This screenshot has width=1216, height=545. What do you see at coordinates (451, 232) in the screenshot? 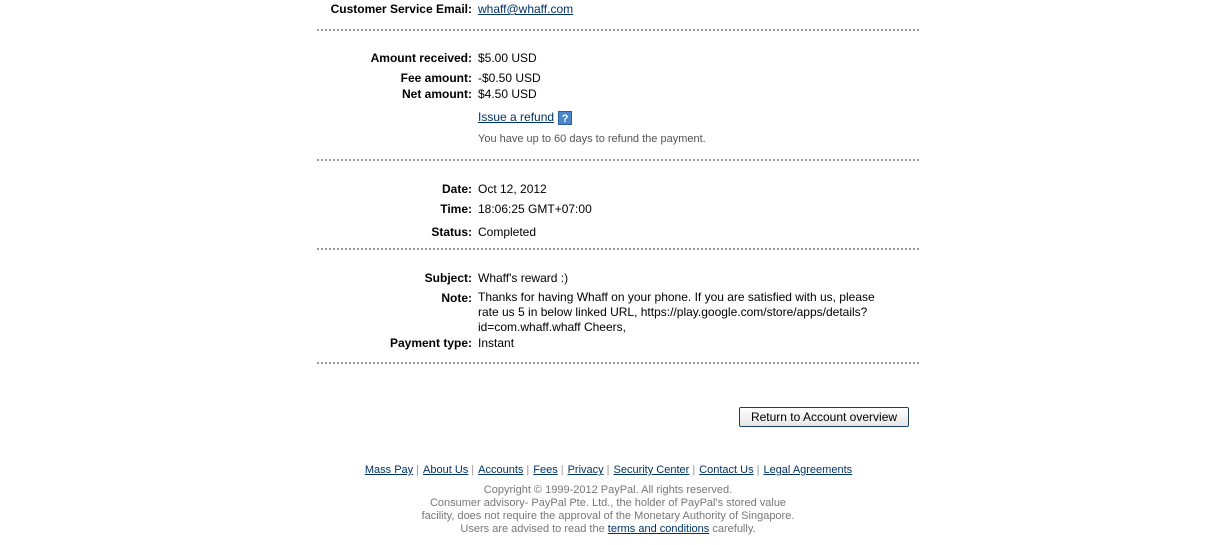
I see `status-label: Status:` at bounding box center [451, 232].